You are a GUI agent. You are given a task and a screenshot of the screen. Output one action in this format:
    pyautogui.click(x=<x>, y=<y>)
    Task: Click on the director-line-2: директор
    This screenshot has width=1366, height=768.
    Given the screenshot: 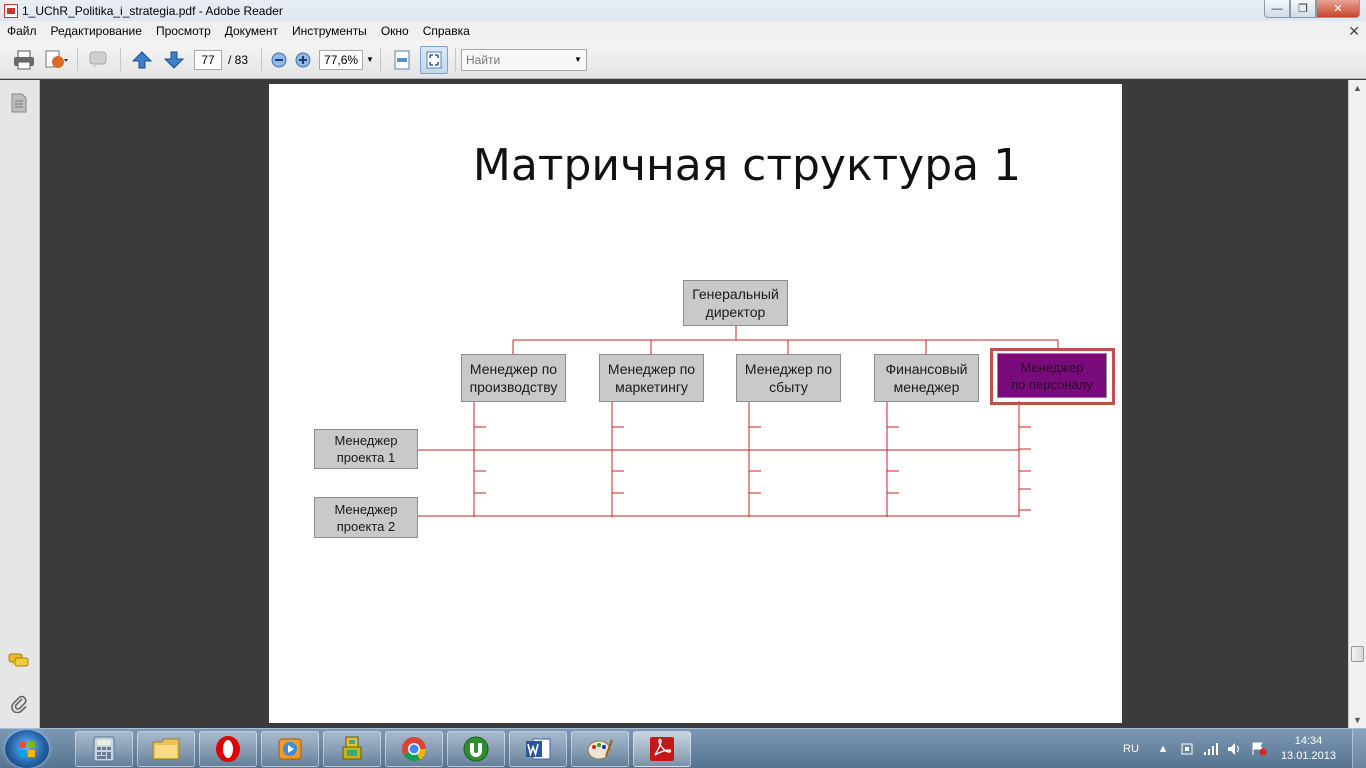 What is the action you would take?
    pyautogui.click(x=735, y=312)
    